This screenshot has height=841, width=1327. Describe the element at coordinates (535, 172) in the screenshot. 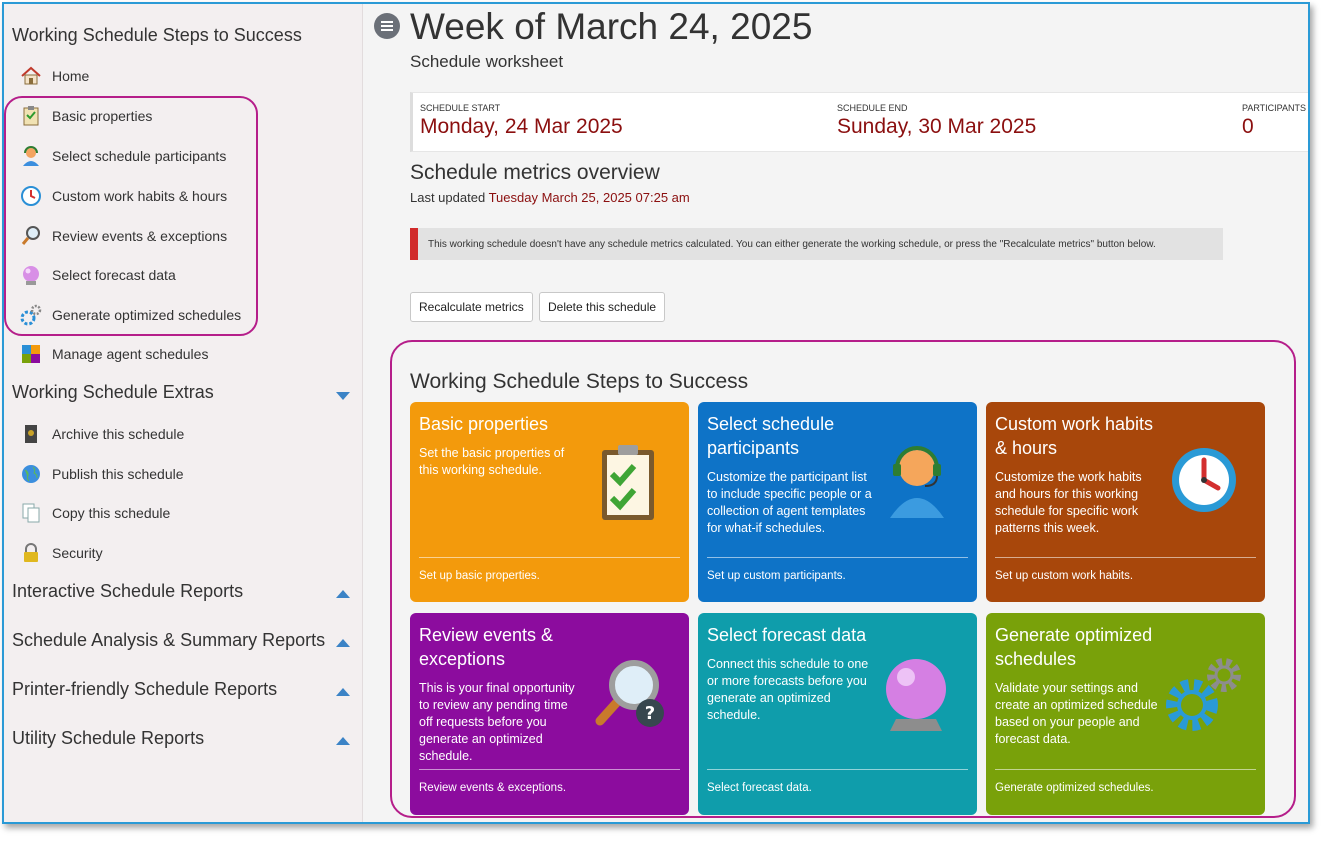

I see `metrics-title: Schedule metrics overview` at that location.